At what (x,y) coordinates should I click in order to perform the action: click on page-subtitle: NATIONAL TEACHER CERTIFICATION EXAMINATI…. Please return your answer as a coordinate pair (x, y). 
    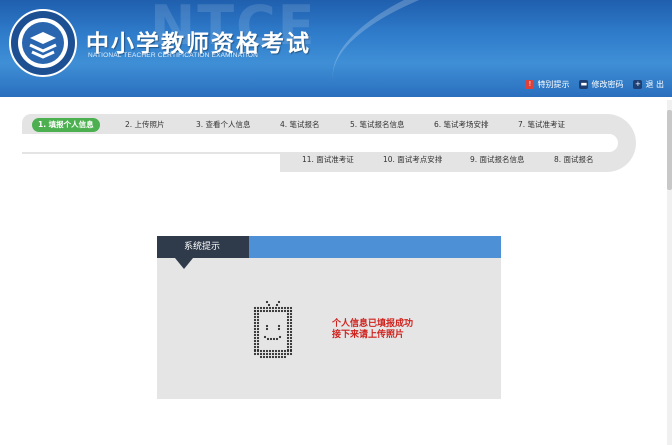
    Looking at the image, I should click on (173, 55).